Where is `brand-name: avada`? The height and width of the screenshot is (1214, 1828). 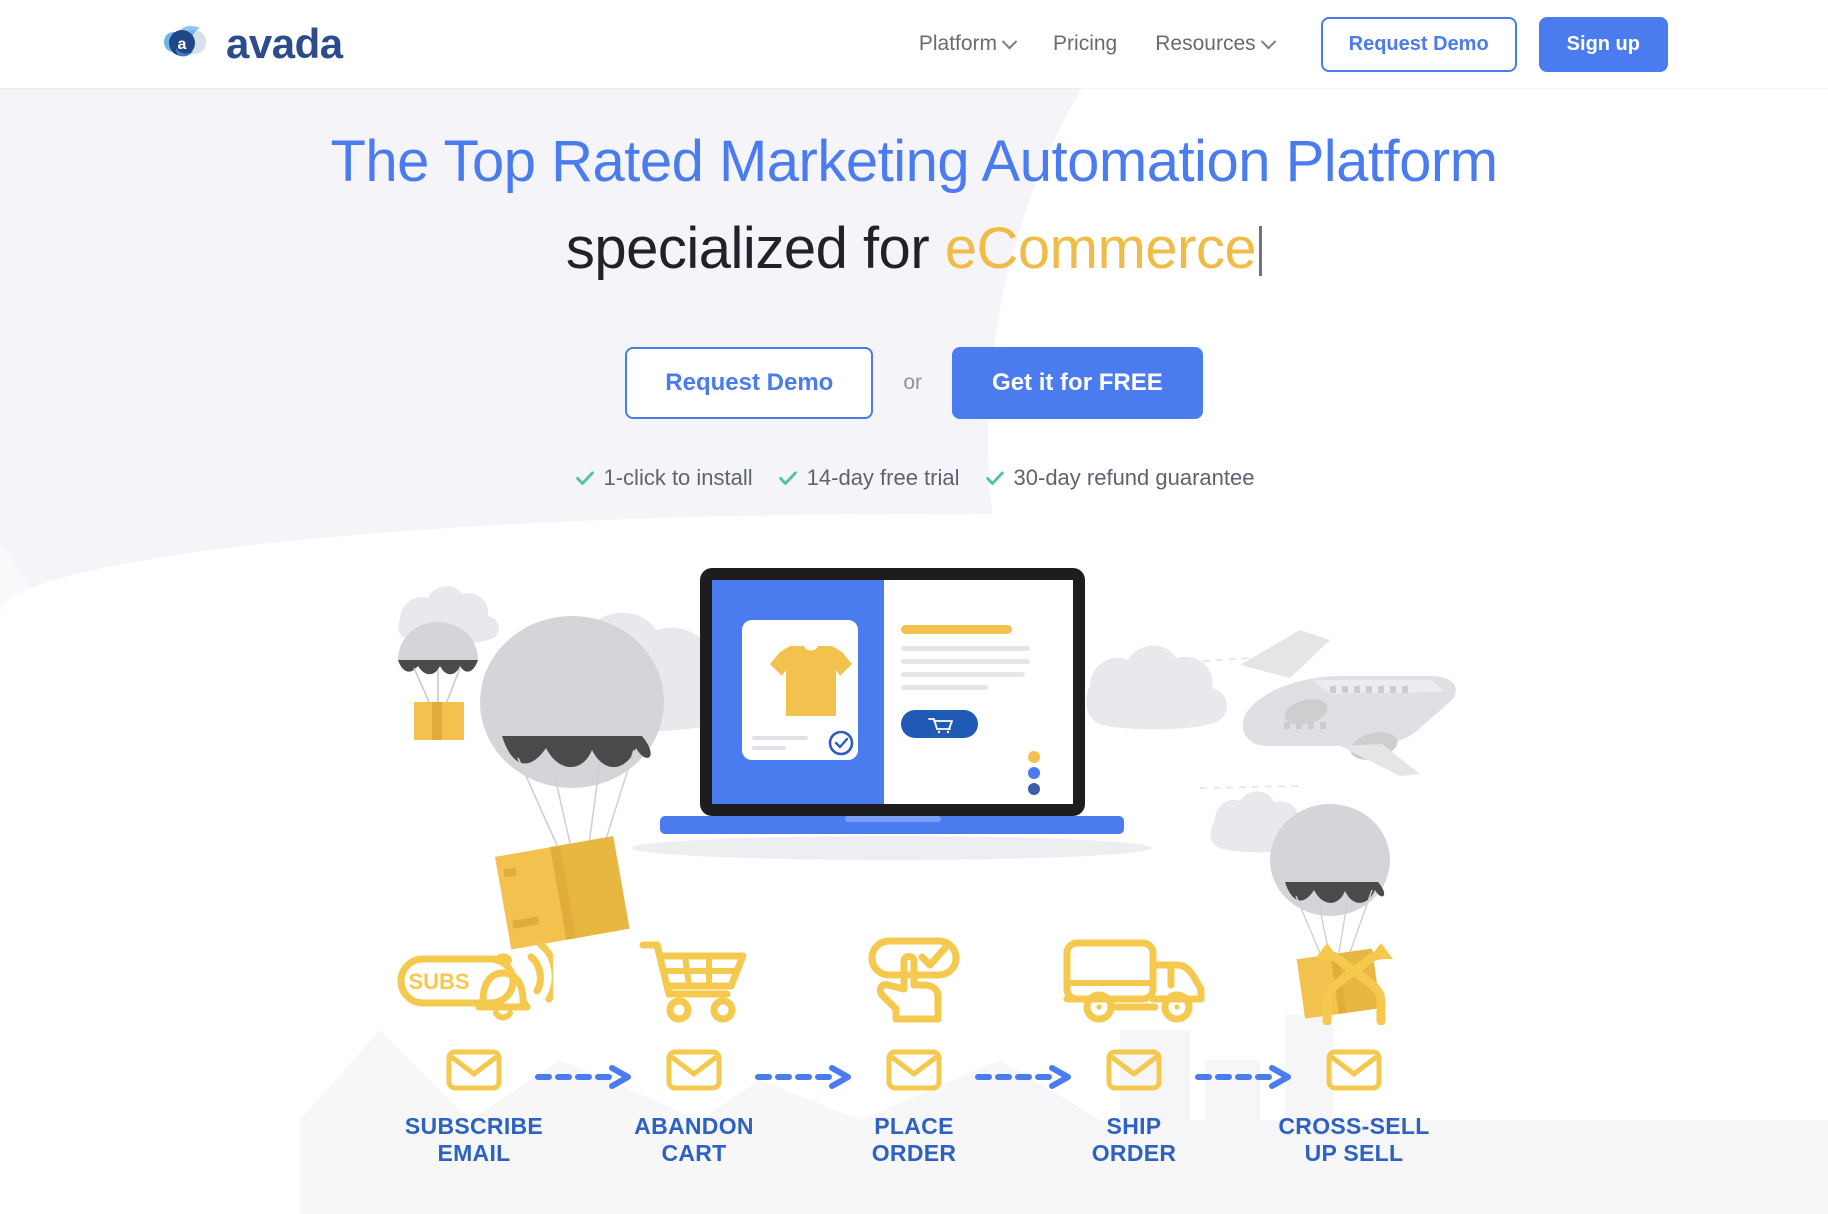 brand-name: avada is located at coordinates (284, 43).